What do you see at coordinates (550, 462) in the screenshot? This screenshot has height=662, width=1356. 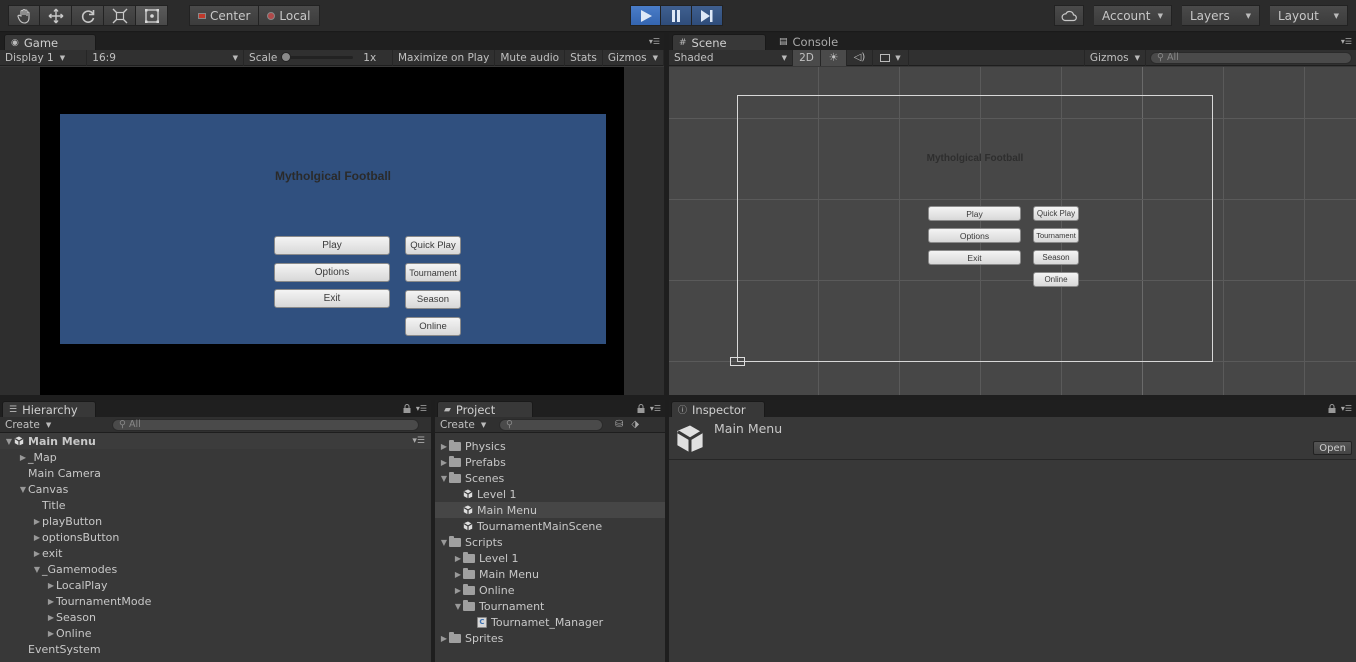 I see `project-item: ▶ Prefabs` at bounding box center [550, 462].